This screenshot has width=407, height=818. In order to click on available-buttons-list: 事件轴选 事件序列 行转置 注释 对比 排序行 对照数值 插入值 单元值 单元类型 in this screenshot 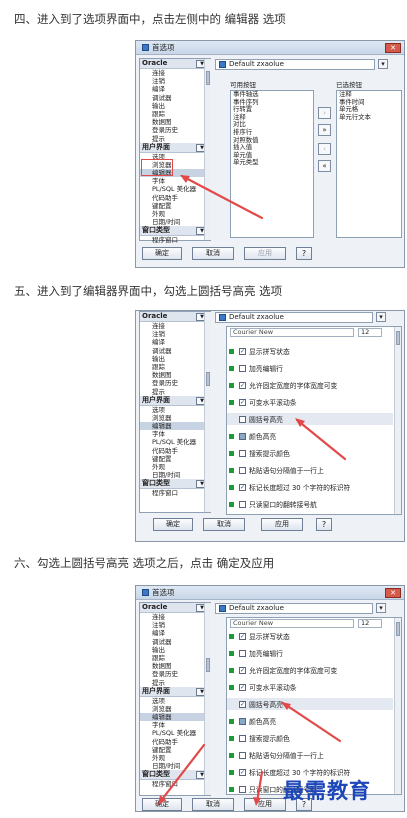, I will do `click(272, 164)`.